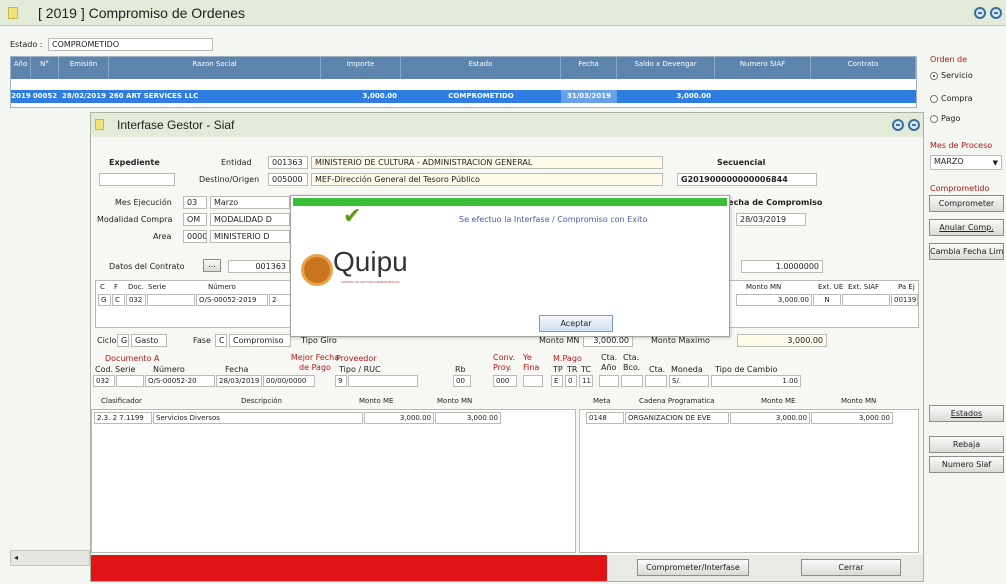 Image resolution: width=1006 pixels, height=584 pixels. What do you see at coordinates (195, 236) in the screenshot?
I see `area-code: 0000` at bounding box center [195, 236].